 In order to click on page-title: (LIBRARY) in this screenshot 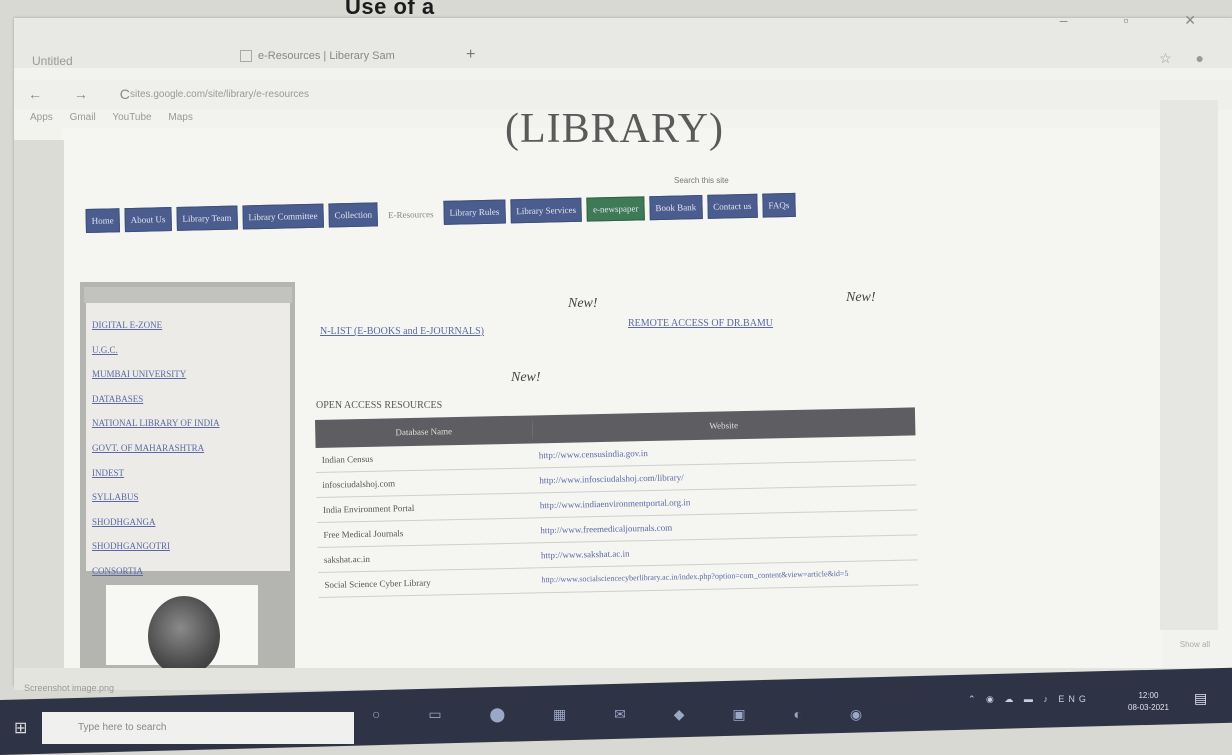, I will do `click(614, 129)`.